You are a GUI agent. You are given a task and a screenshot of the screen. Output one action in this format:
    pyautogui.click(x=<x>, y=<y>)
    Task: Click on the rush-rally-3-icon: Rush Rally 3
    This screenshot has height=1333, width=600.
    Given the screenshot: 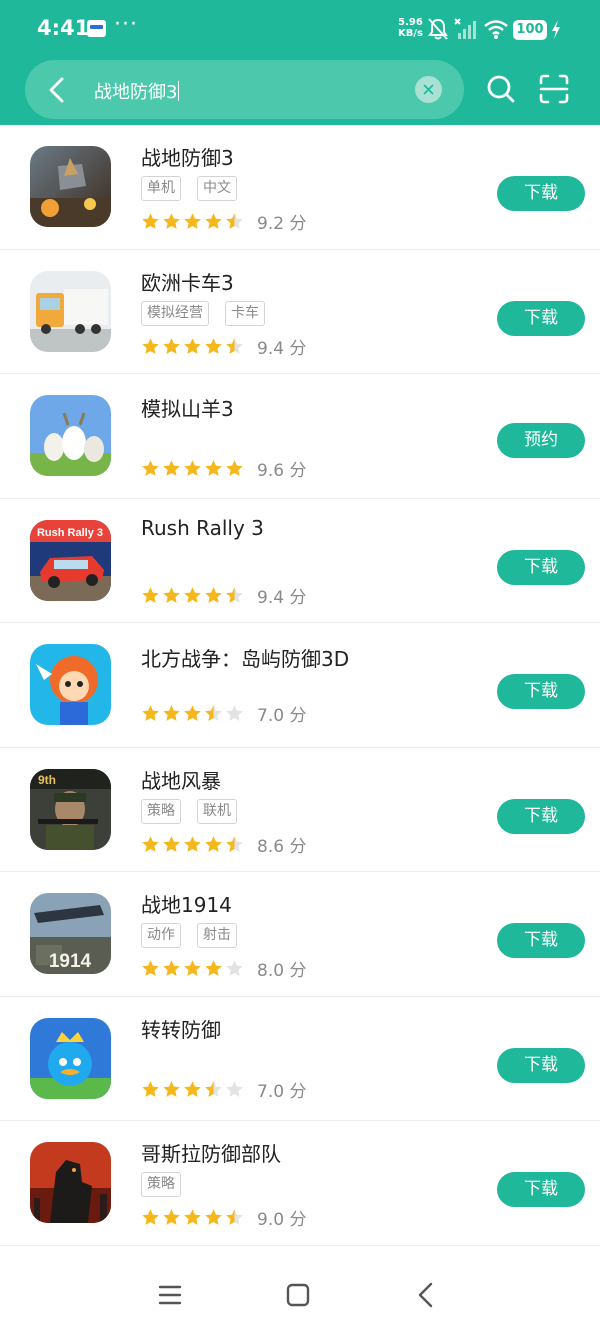 What is the action you would take?
    pyautogui.click(x=70, y=560)
    